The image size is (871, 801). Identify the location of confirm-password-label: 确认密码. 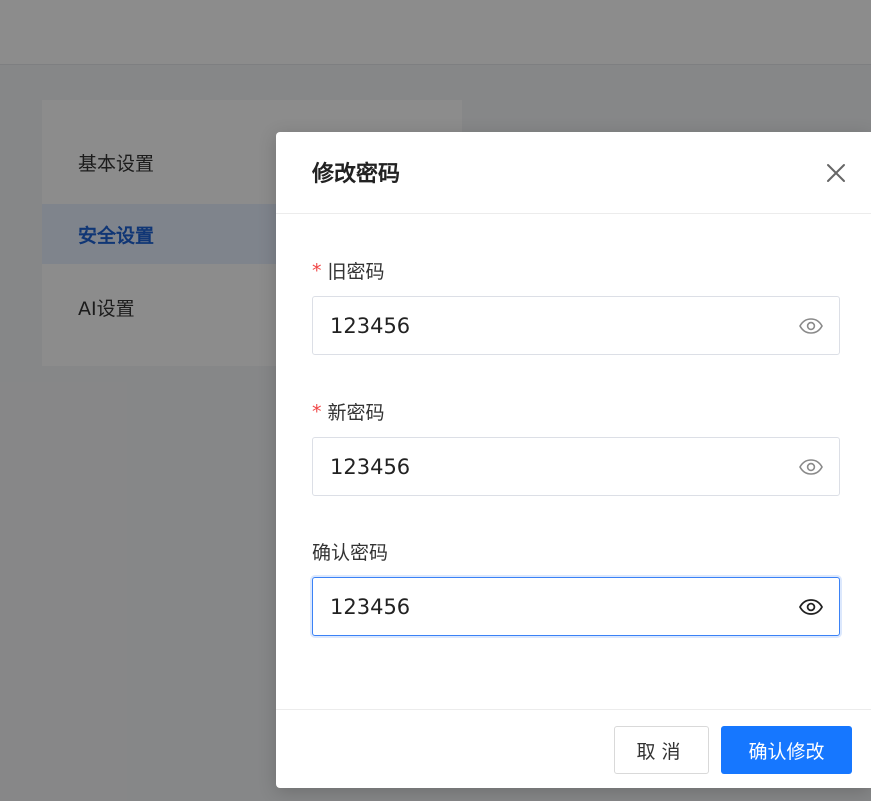
(350, 551).